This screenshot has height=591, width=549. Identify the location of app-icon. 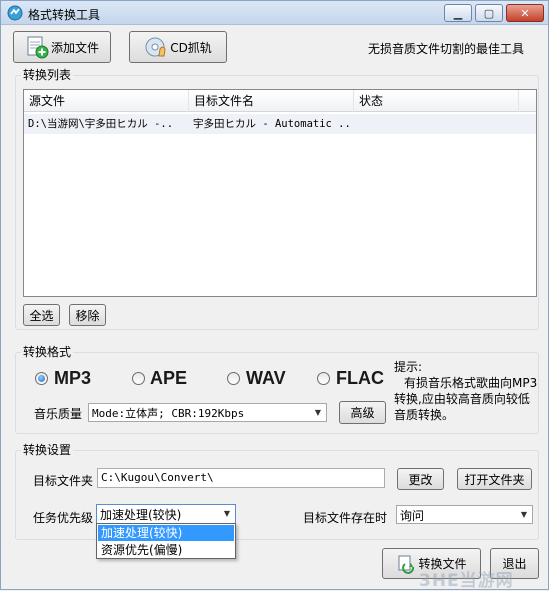
(15, 13).